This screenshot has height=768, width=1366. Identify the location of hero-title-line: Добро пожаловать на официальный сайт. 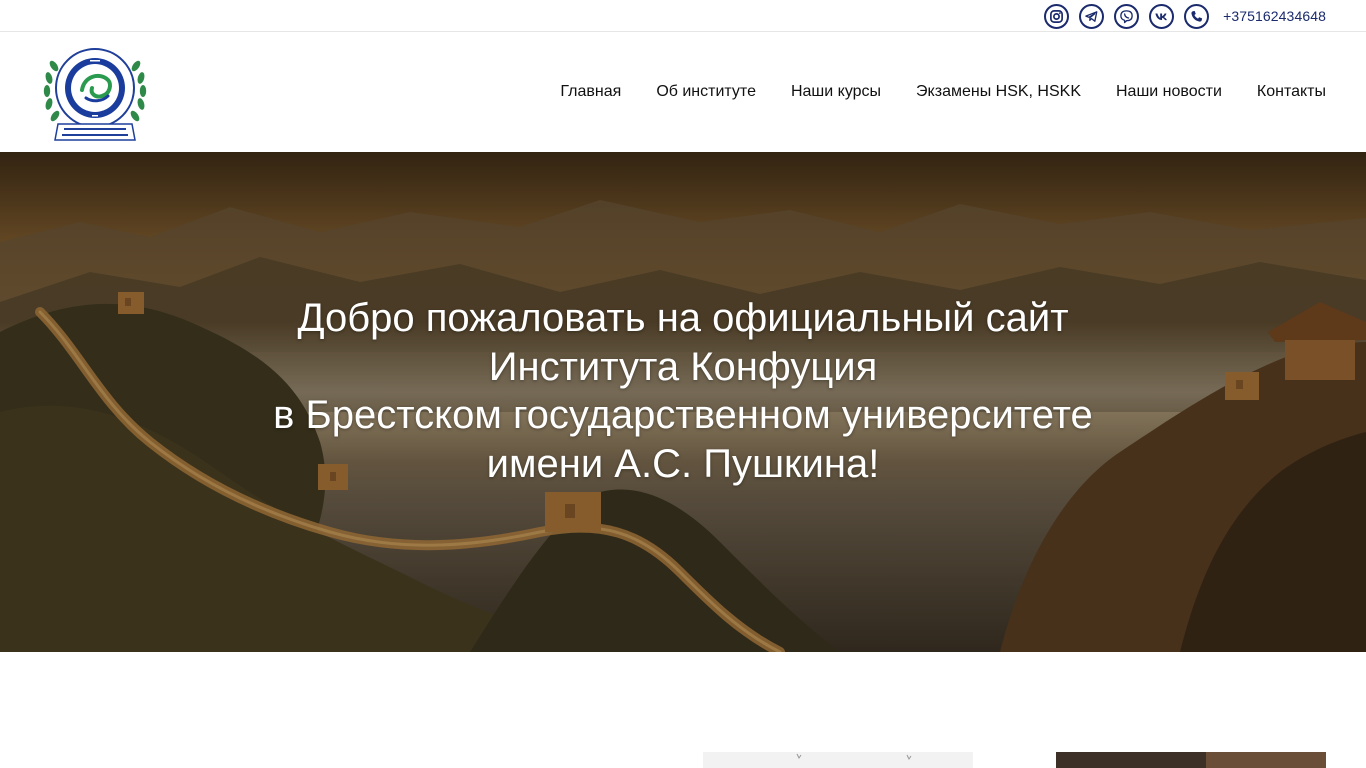
(683, 318).